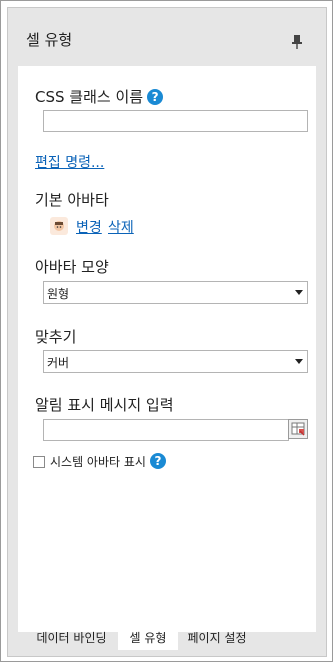 This screenshot has width=335, height=664. Describe the element at coordinates (148, 639) in the screenshot. I see `tab-cell-type: 셀 유형` at that location.